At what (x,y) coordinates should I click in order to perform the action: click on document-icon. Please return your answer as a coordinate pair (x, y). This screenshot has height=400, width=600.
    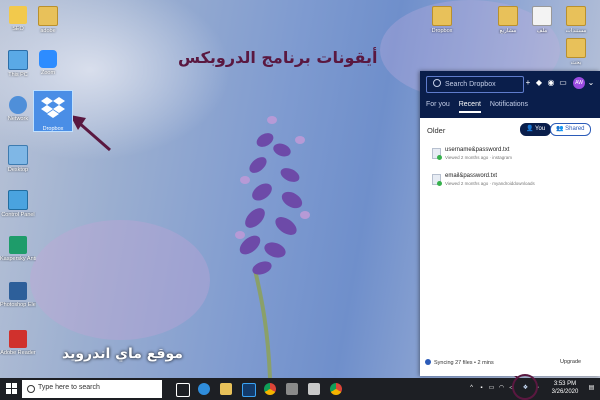
    Looking at the image, I should click on (542, 16).